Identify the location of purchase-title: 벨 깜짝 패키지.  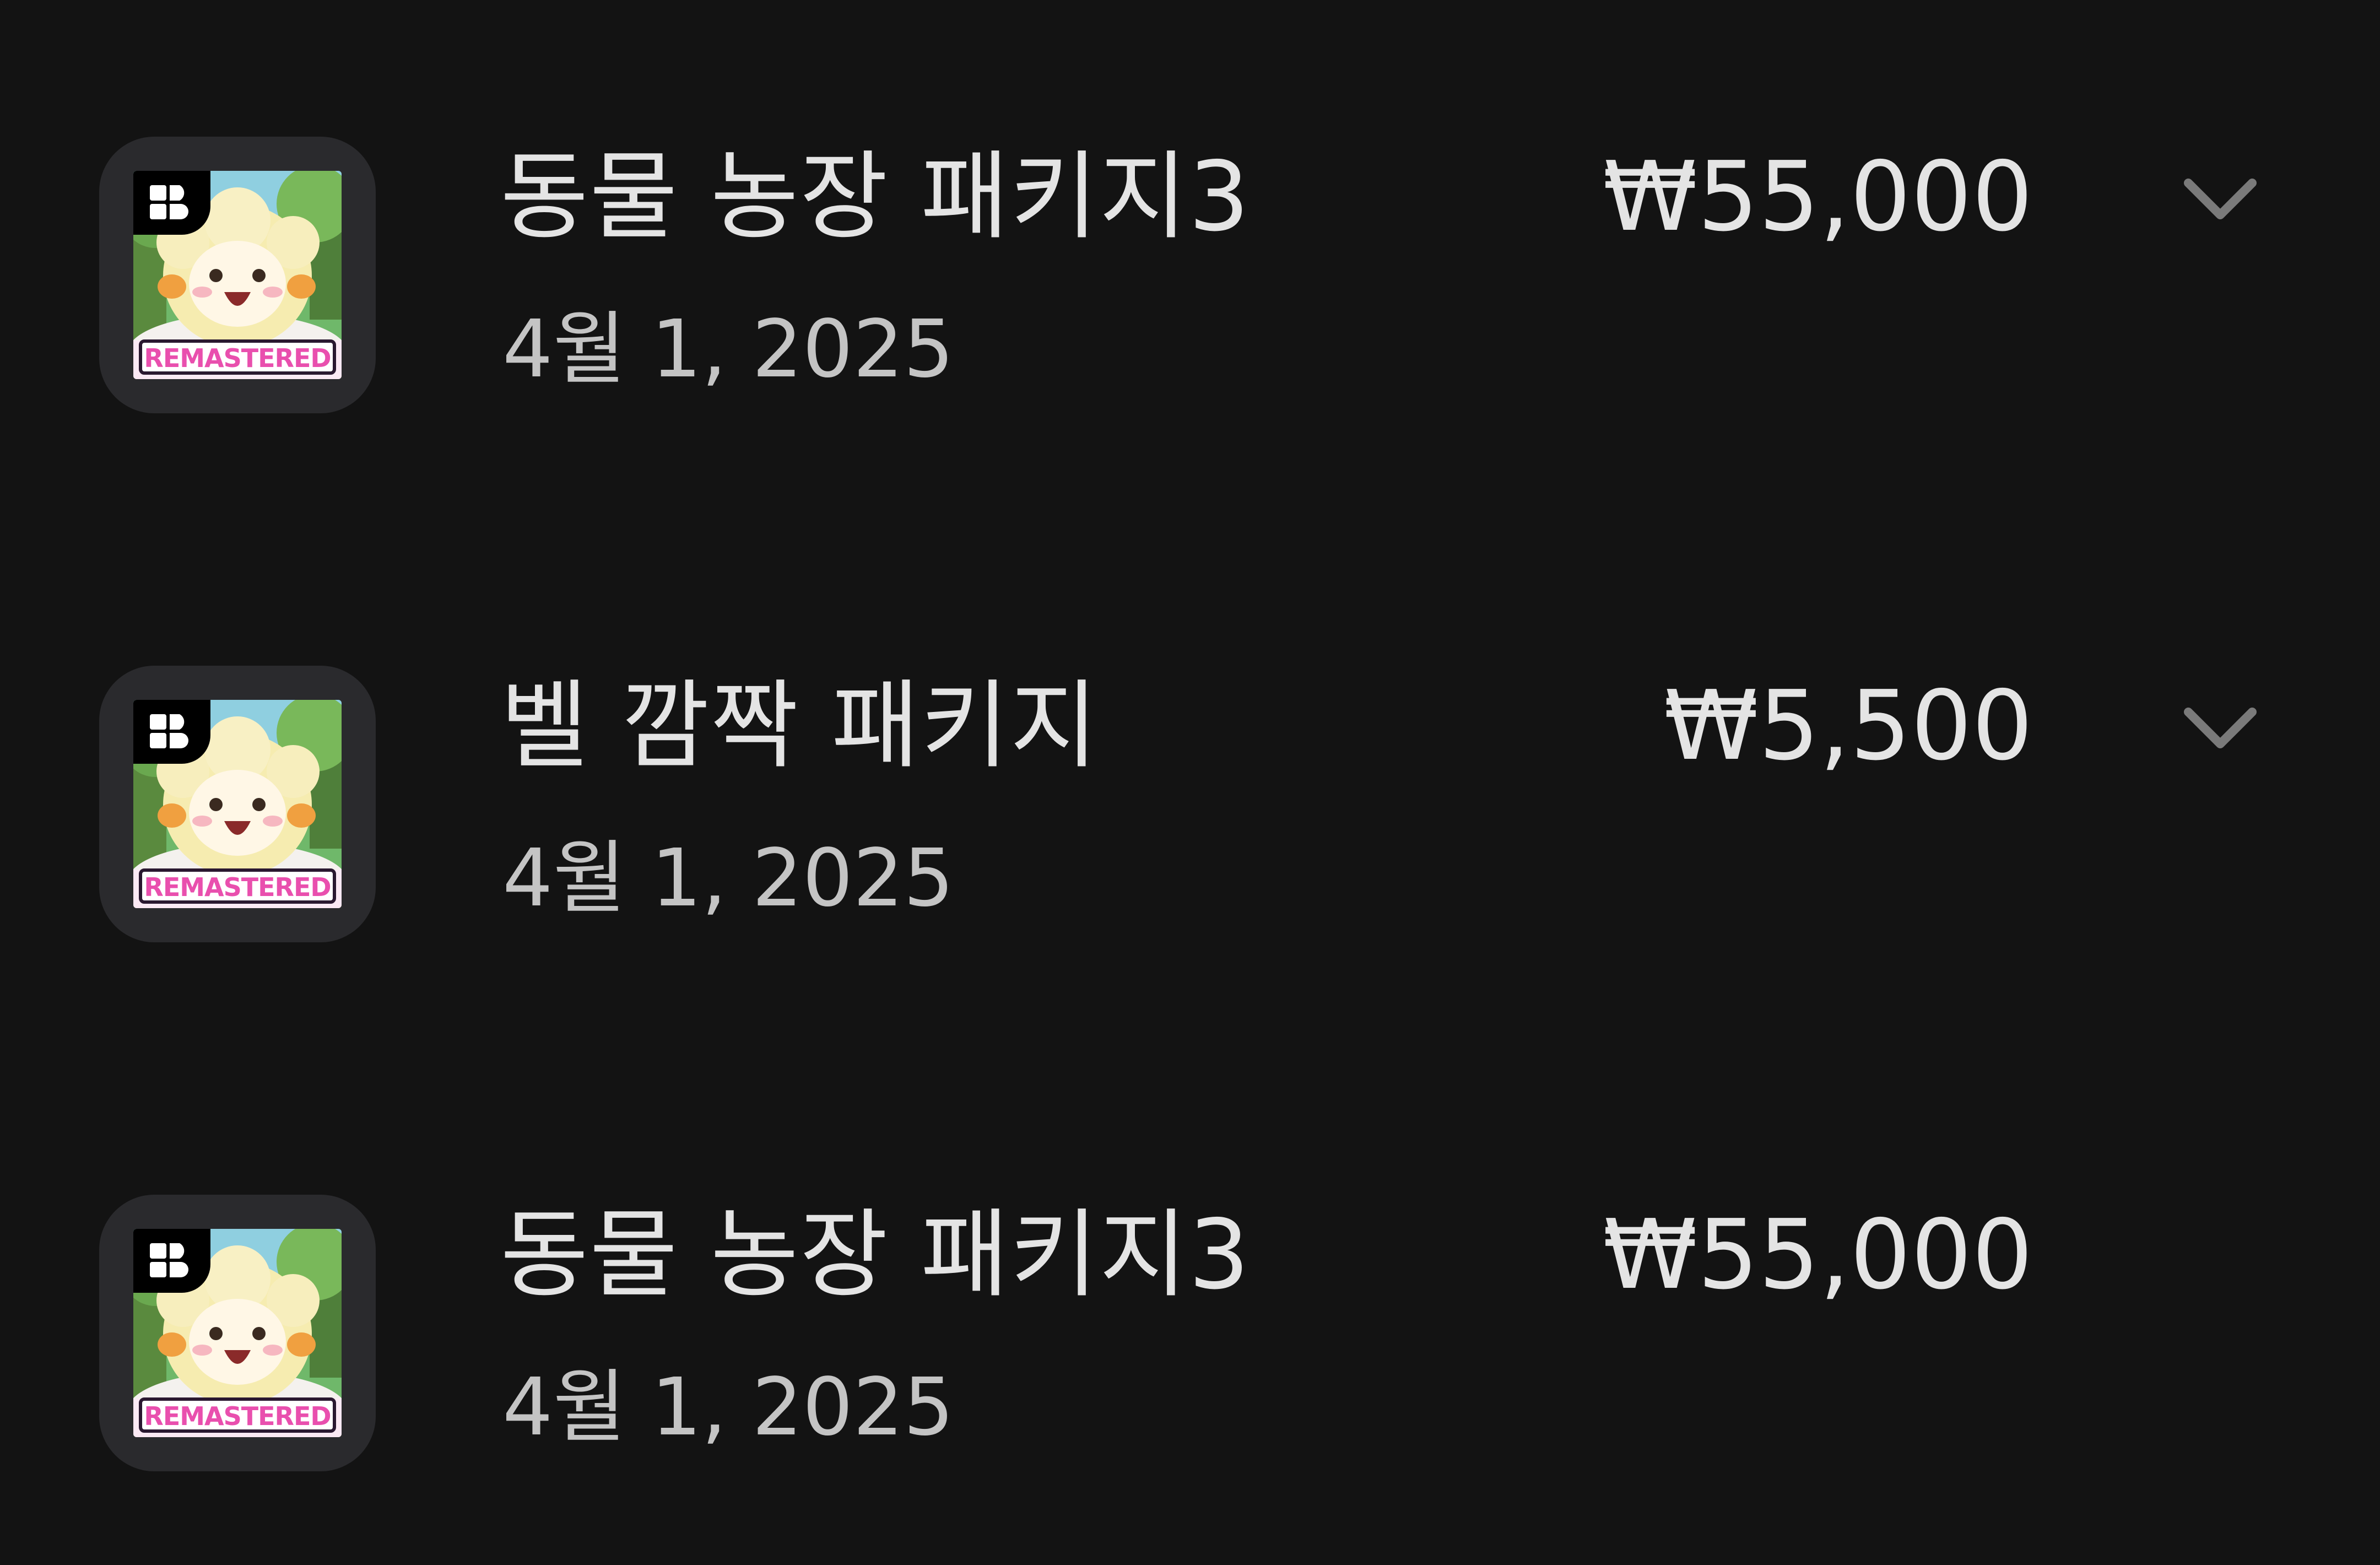
(800, 726).